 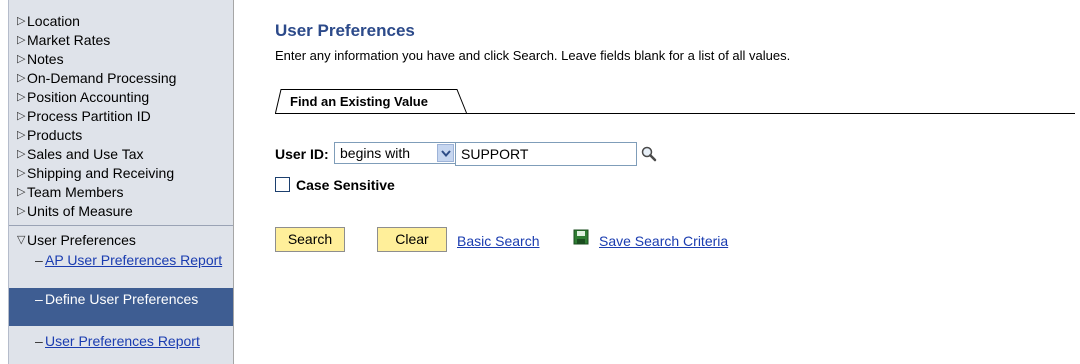 What do you see at coordinates (675, 113) in the screenshot?
I see `tab-bar-divider` at bounding box center [675, 113].